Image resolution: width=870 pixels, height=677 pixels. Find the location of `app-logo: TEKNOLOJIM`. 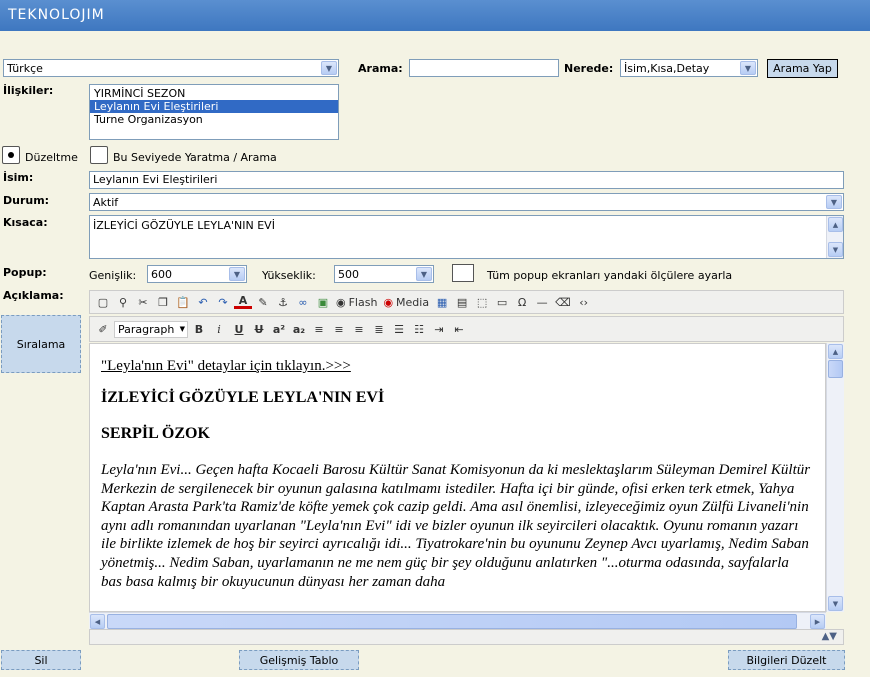

app-logo: TEKNOLOJIM is located at coordinates (56, 15).